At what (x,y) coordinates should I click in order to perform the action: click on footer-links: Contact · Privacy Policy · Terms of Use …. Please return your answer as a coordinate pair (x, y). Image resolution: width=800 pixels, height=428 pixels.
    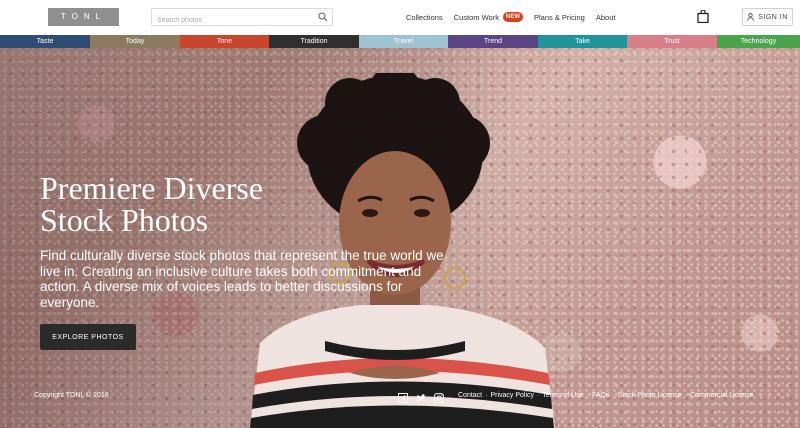
    Looking at the image, I should click on (605, 395).